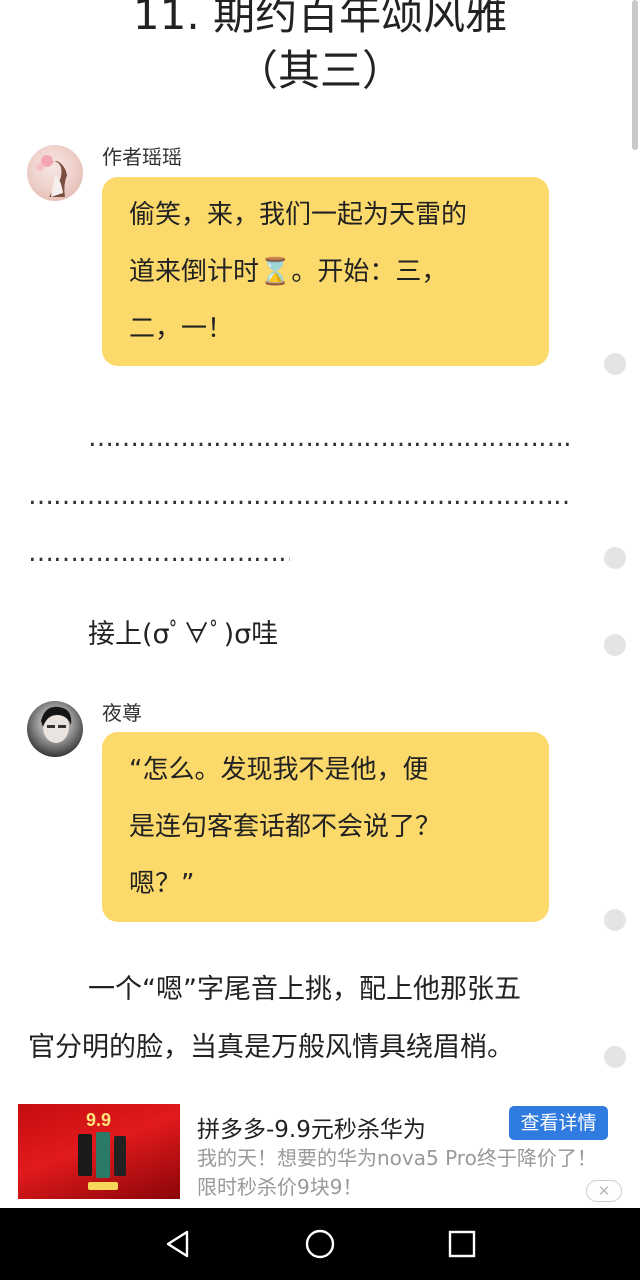  Describe the element at coordinates (51, 176) in the screenshot. I see `avatar-illustration-icon` at that location.